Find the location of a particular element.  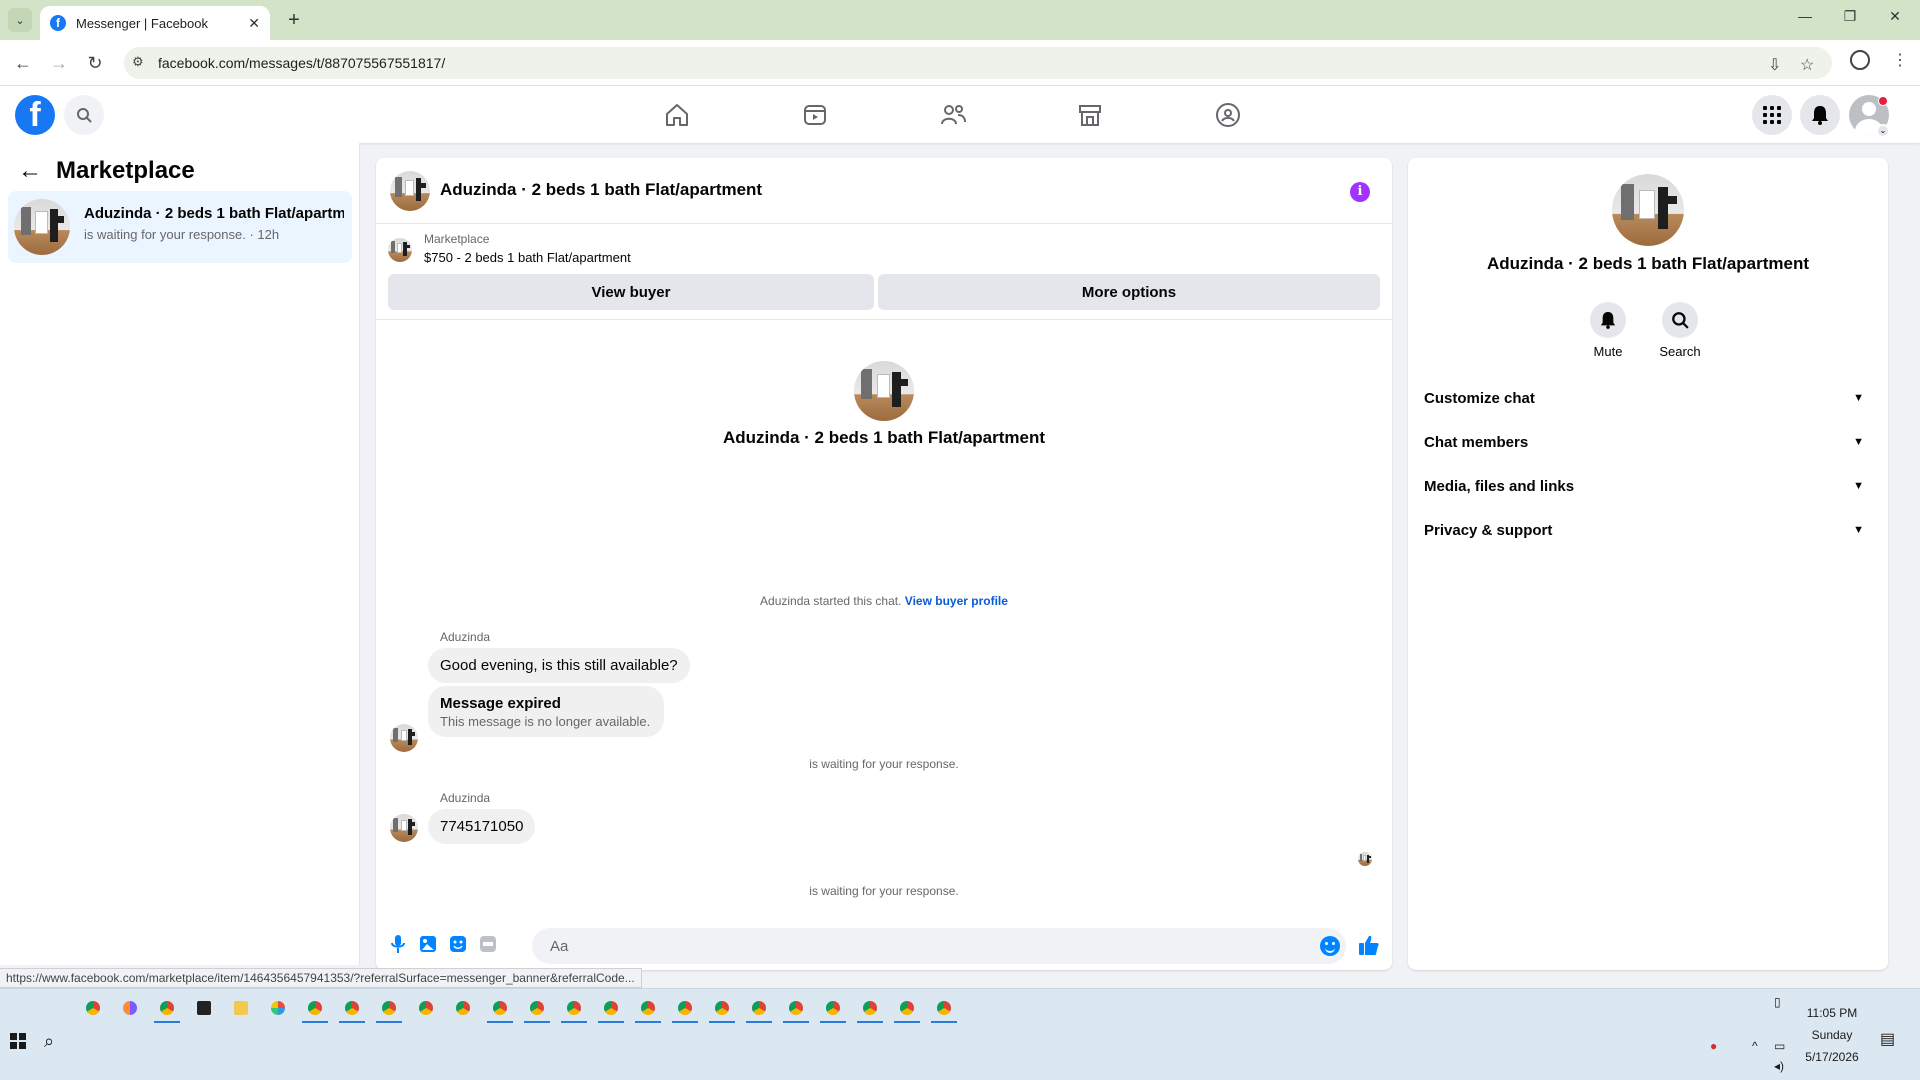

like-icon is located at coordinates (1369, 945).